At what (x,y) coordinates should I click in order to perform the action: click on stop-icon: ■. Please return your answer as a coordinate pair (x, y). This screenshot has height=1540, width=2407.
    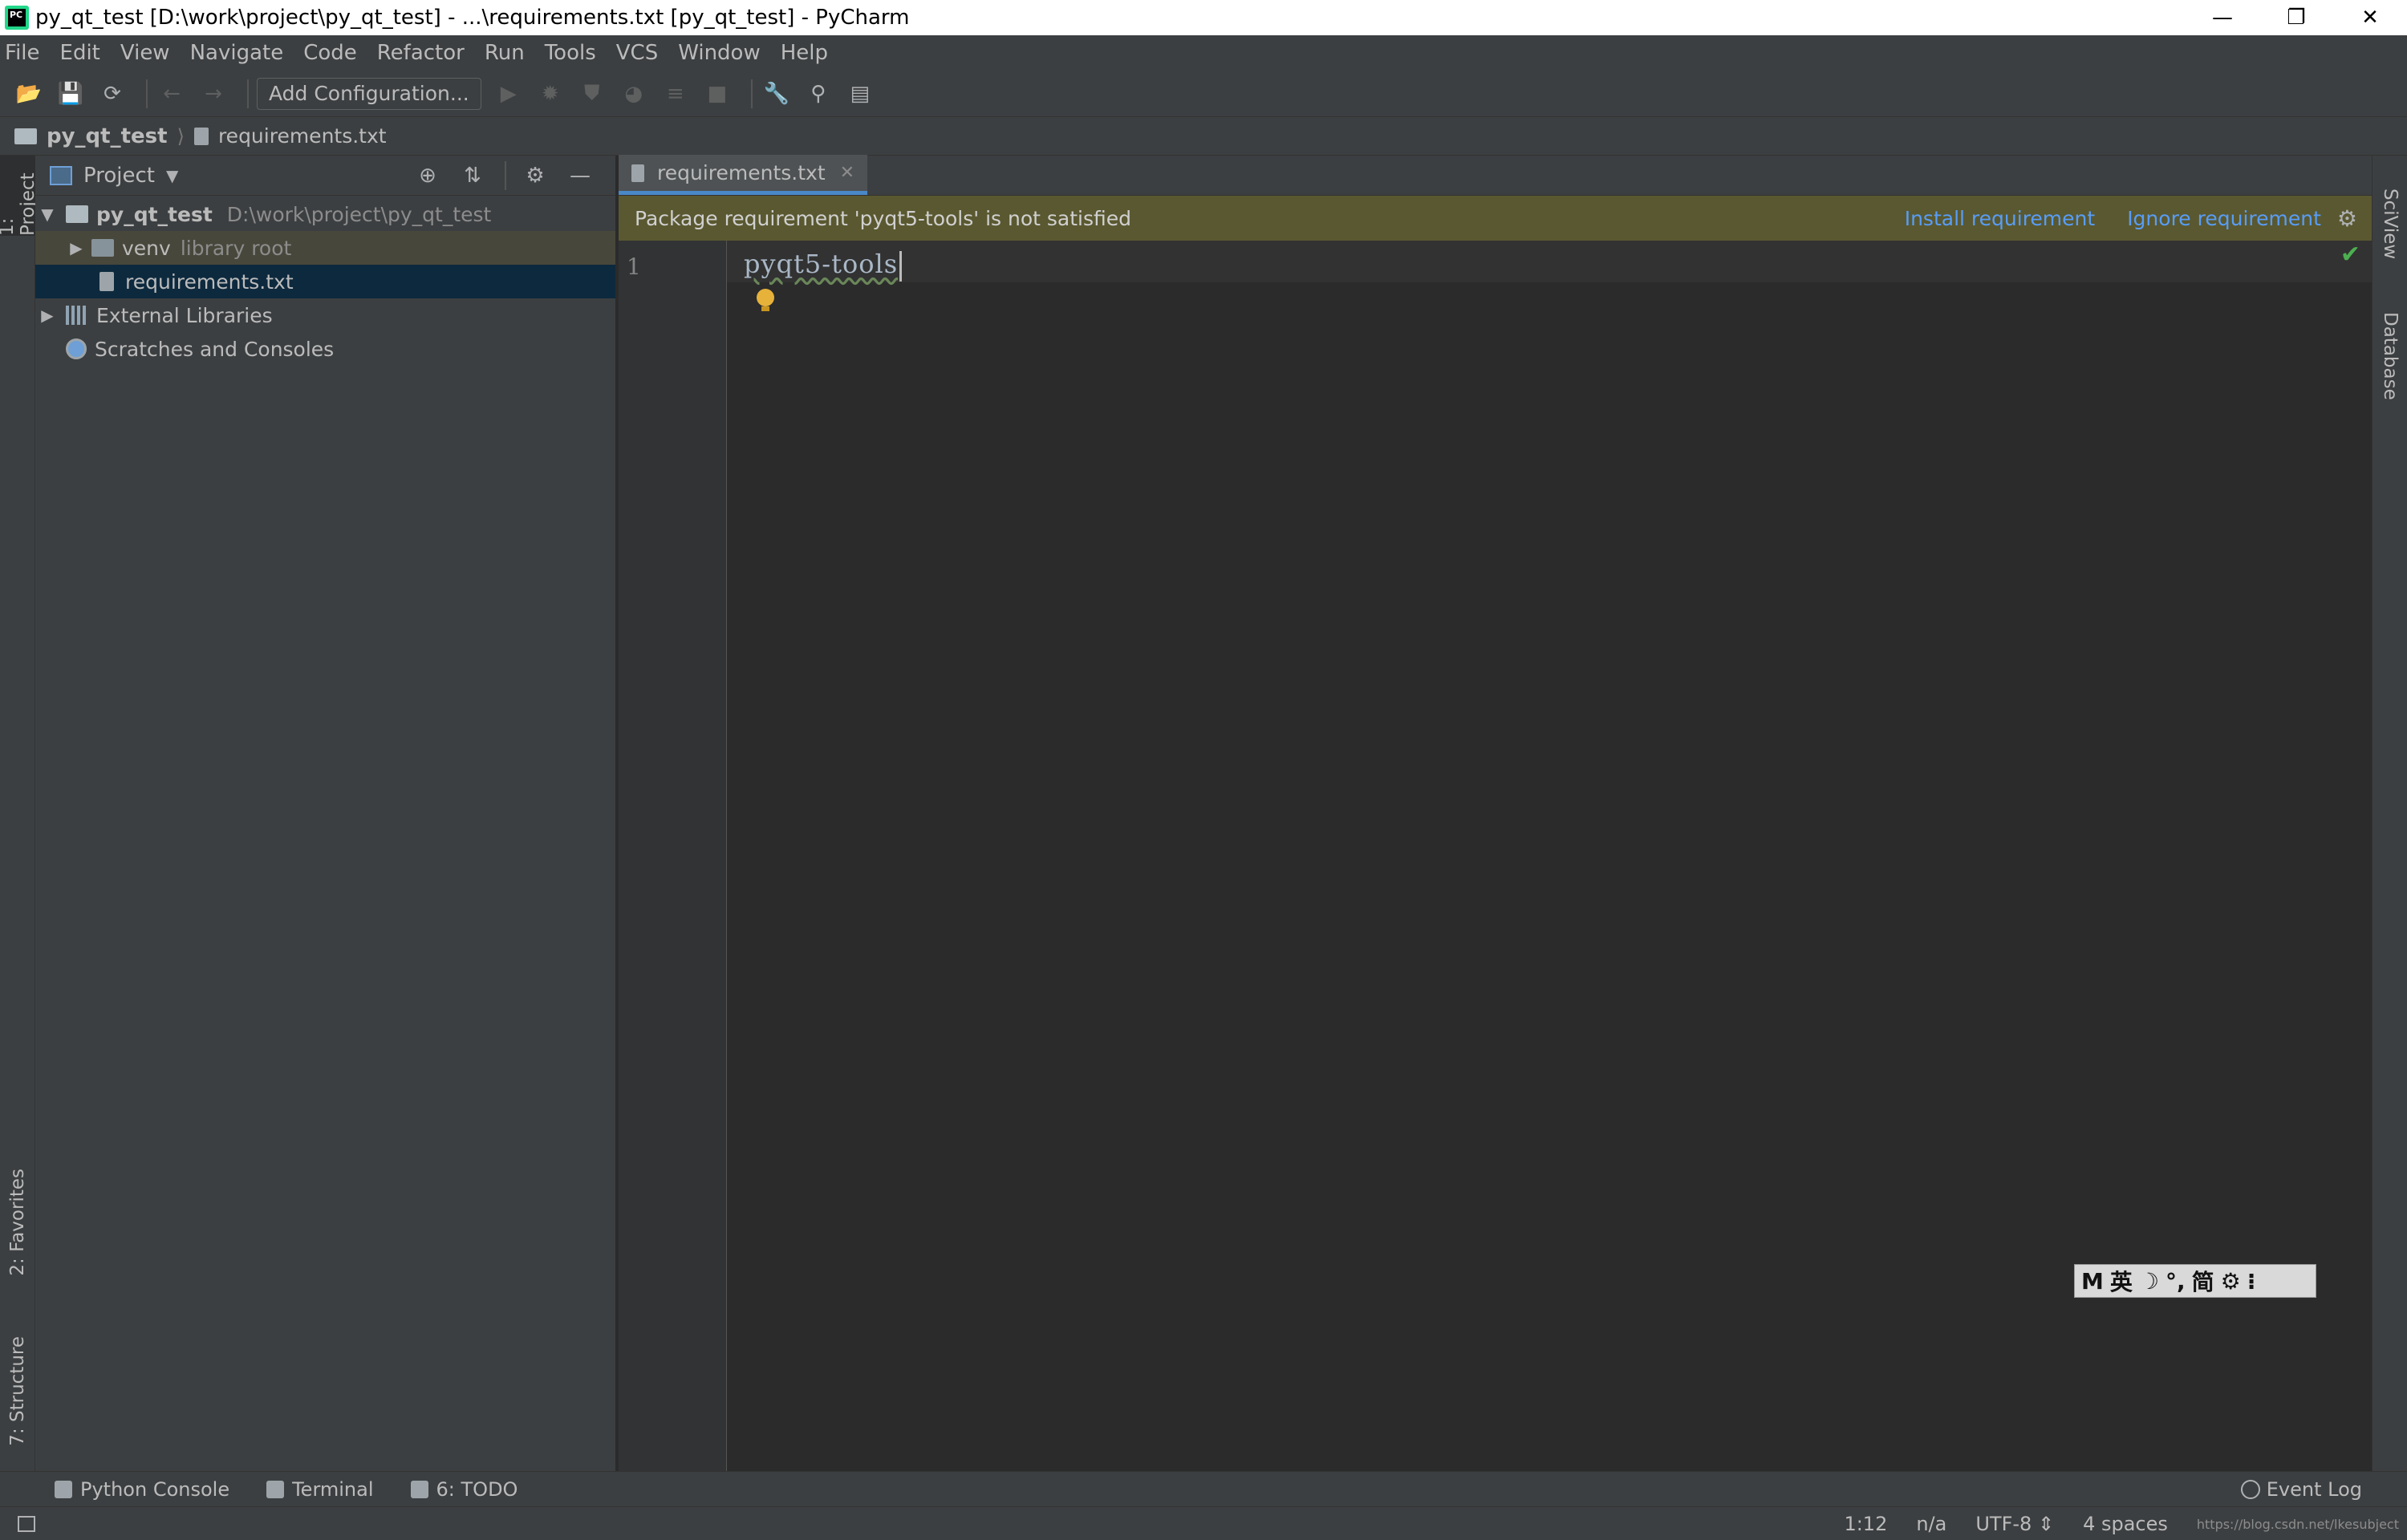
    Looking at the image, I should click on (717, 94).